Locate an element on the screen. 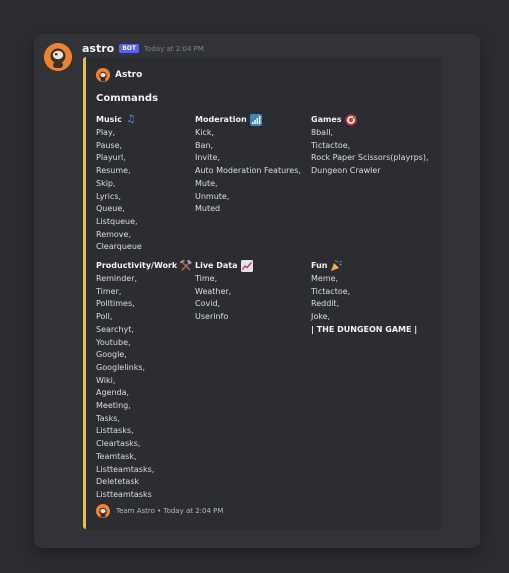 The height and width of the screenshot is (573, 509). bot-username: astro is located at coordinates (98, 48).